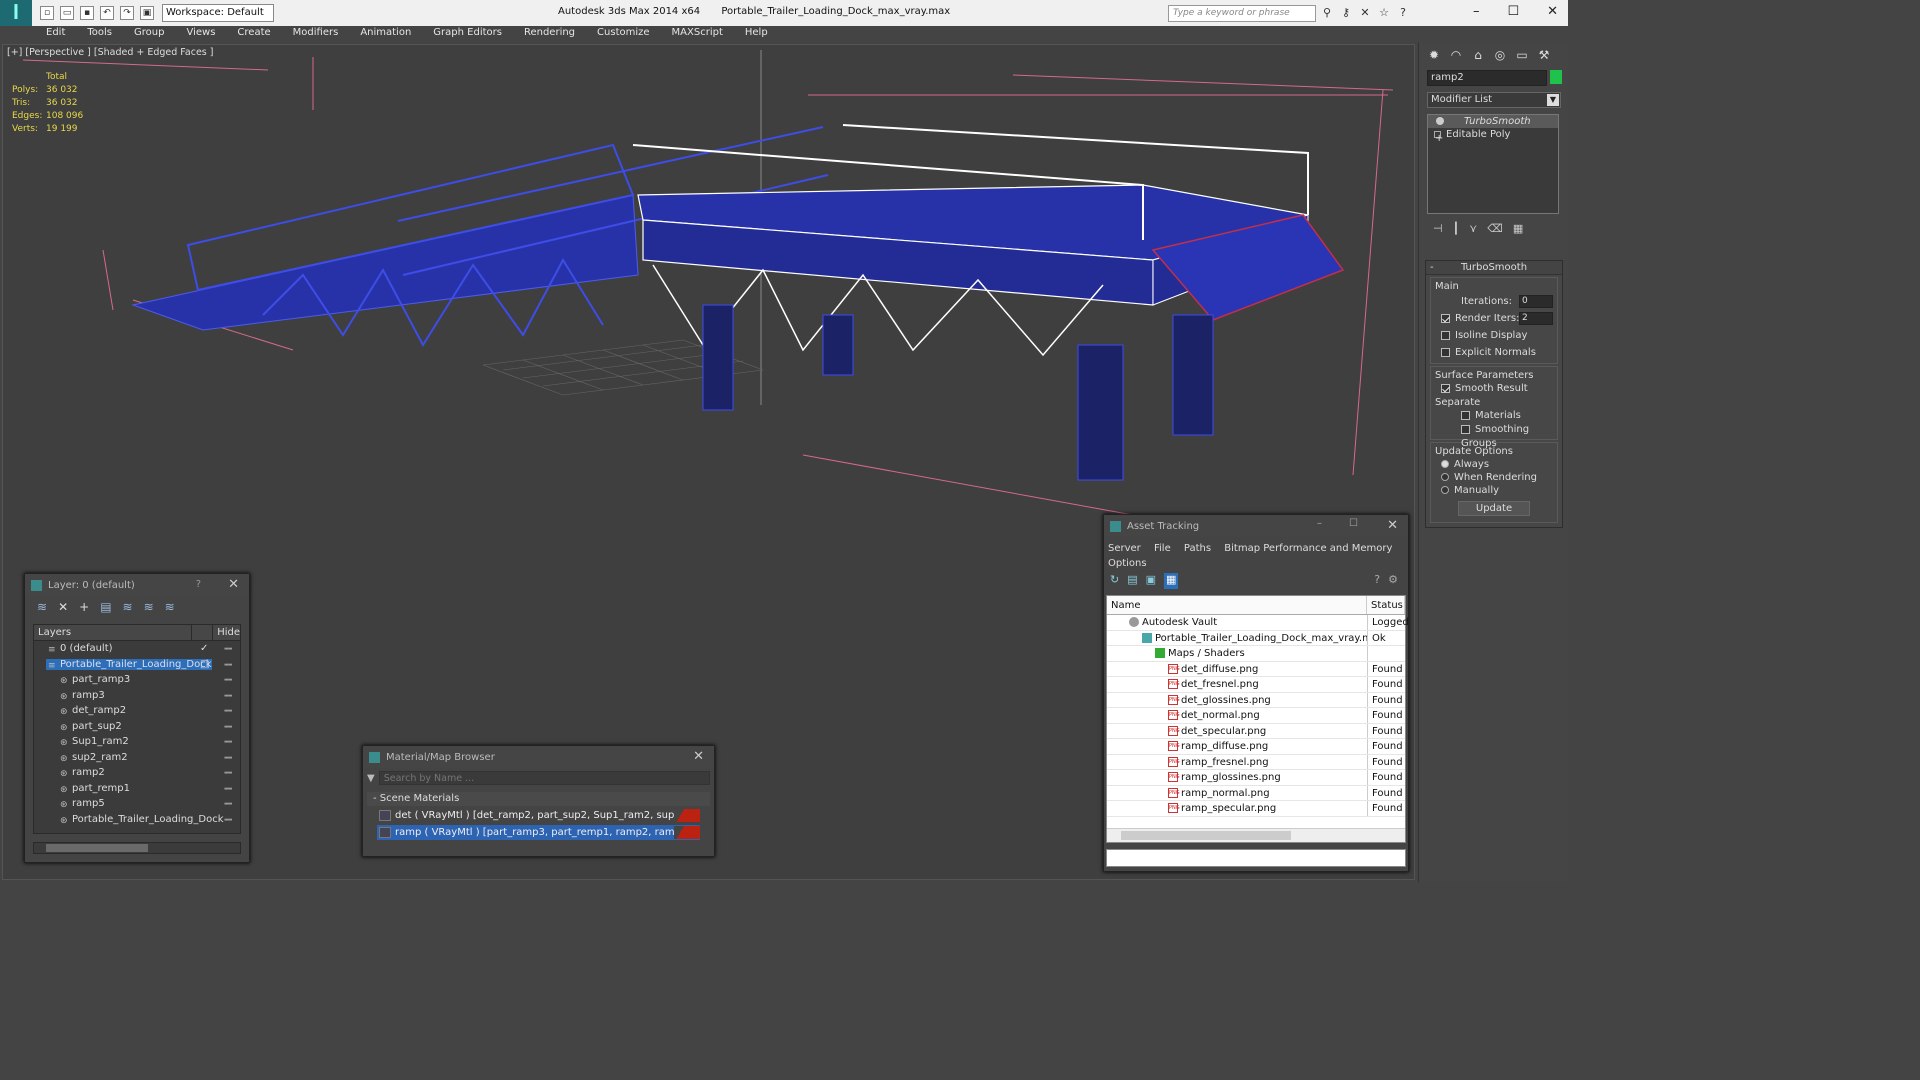 The width and height of the screenshot is (1920, 1080). What do you see at coordinates (1256, 858) in the screenshot?
I see `asset-path-field` at bounding box center [1256, 858].